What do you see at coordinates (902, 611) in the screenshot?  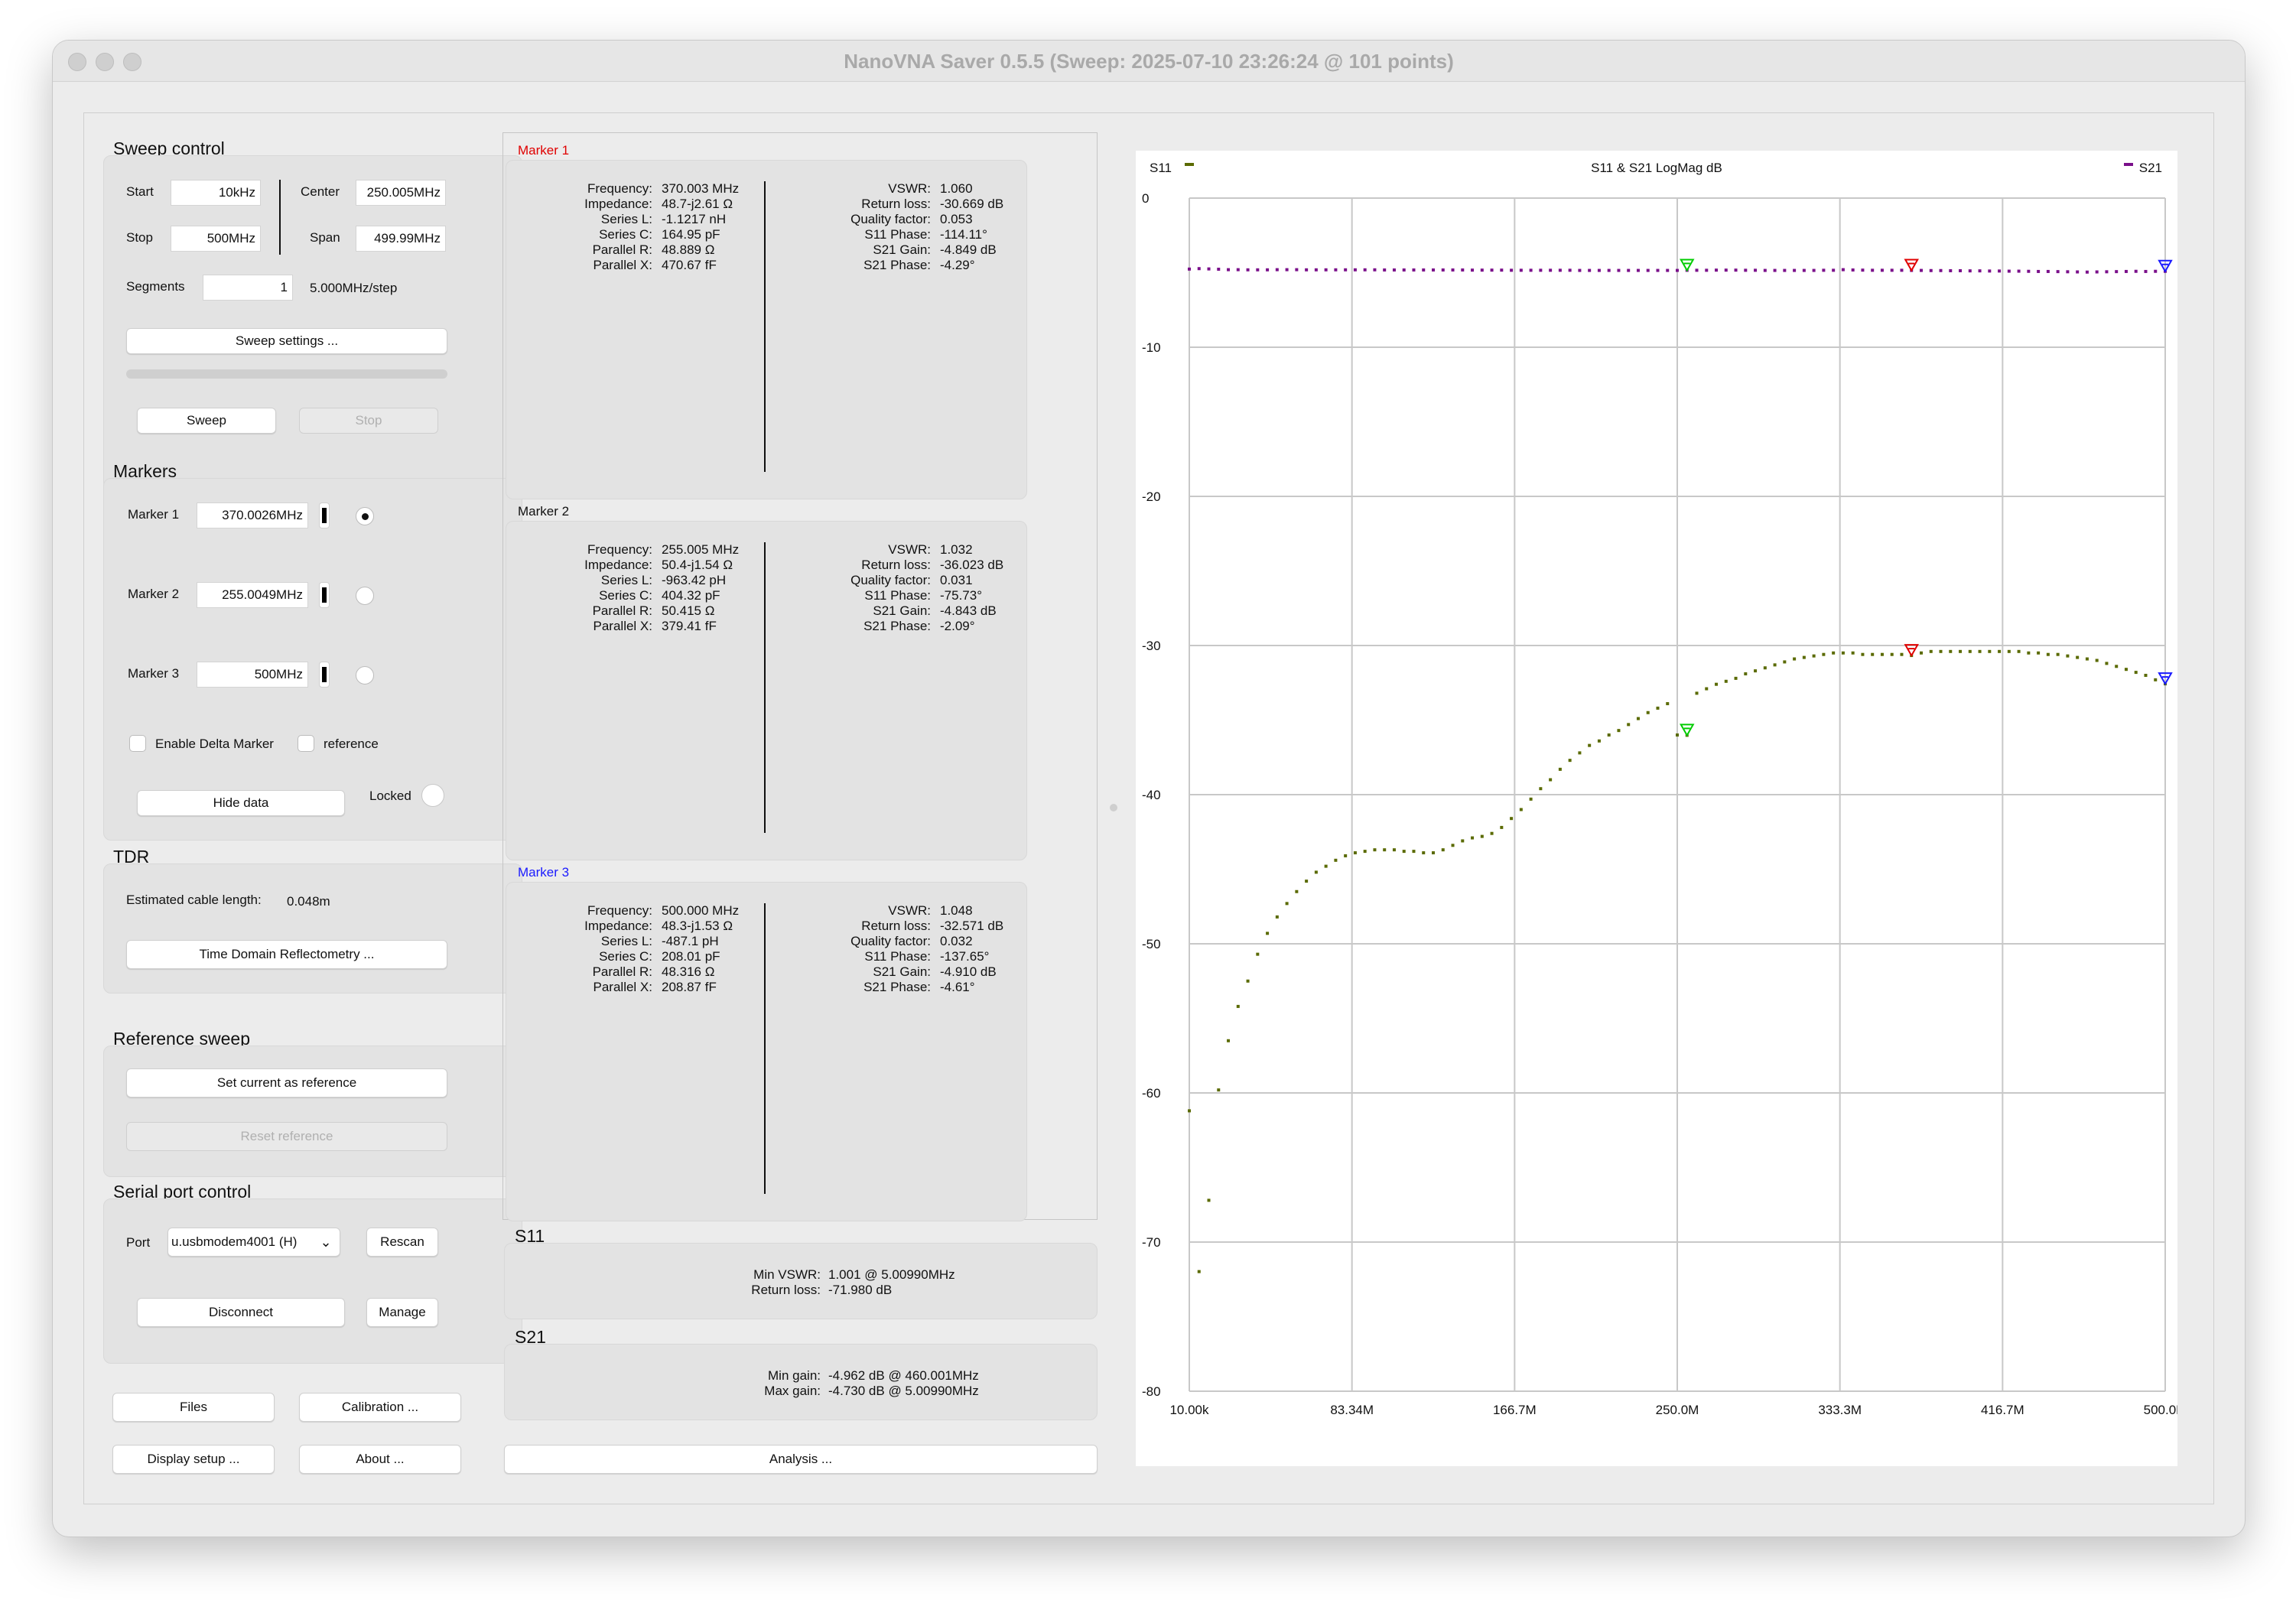 I see `marker-right-field-label: S21 Gain:` at bounding box center [902, 611].